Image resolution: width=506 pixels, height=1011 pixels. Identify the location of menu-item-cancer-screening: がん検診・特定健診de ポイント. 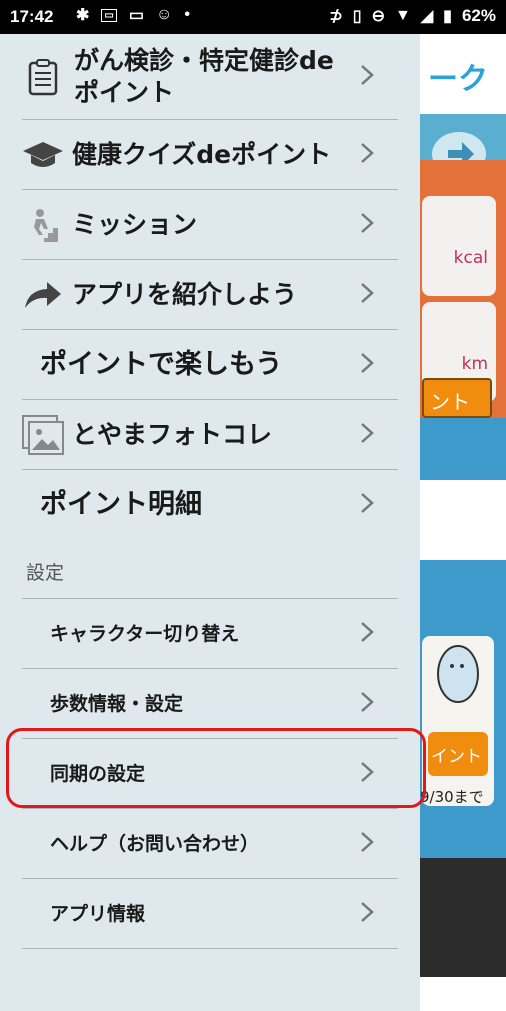
(210, 77).